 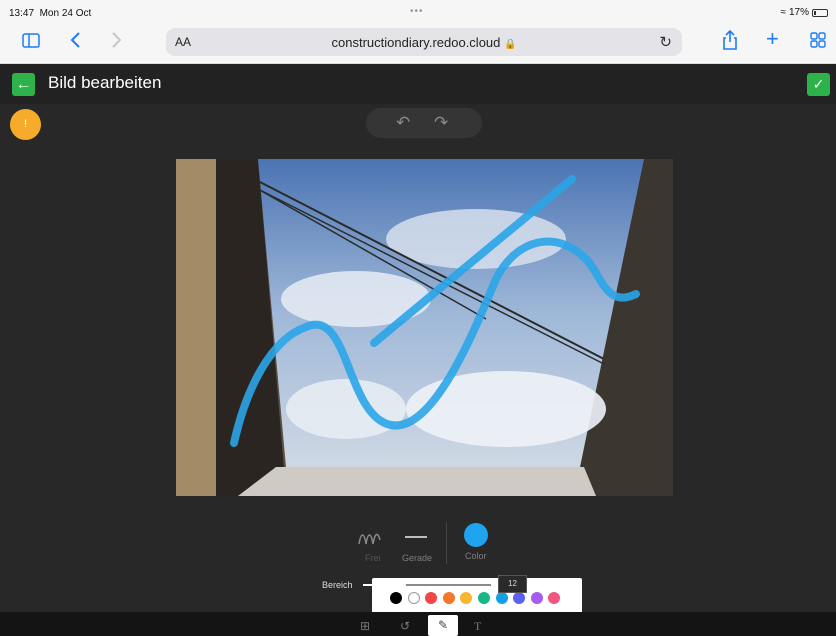 I want to click on info-icon: !, so click(x=25, y=124).